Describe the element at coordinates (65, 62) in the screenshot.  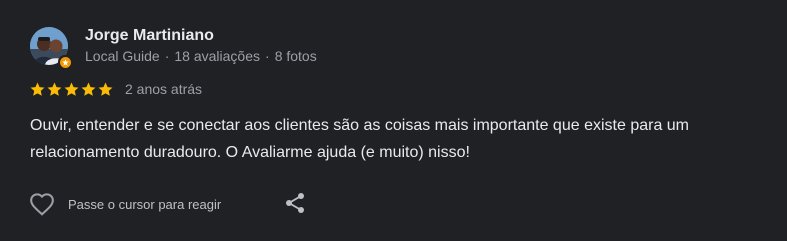
I see `local-guide-badge-icon` at that location.